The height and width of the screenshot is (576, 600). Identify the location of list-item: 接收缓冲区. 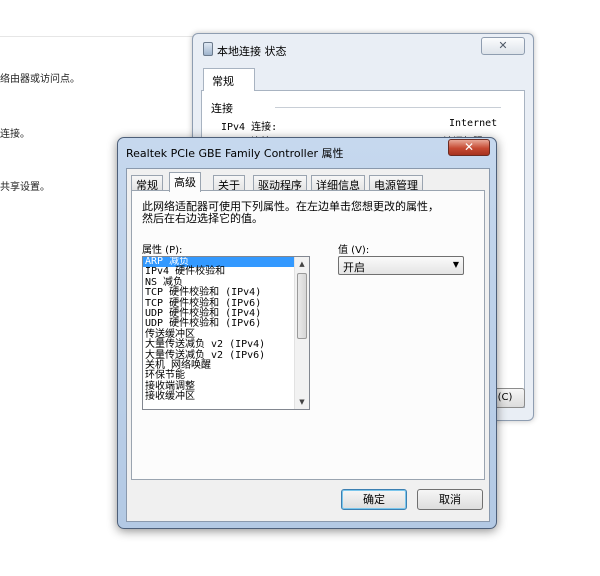
(226, 396).